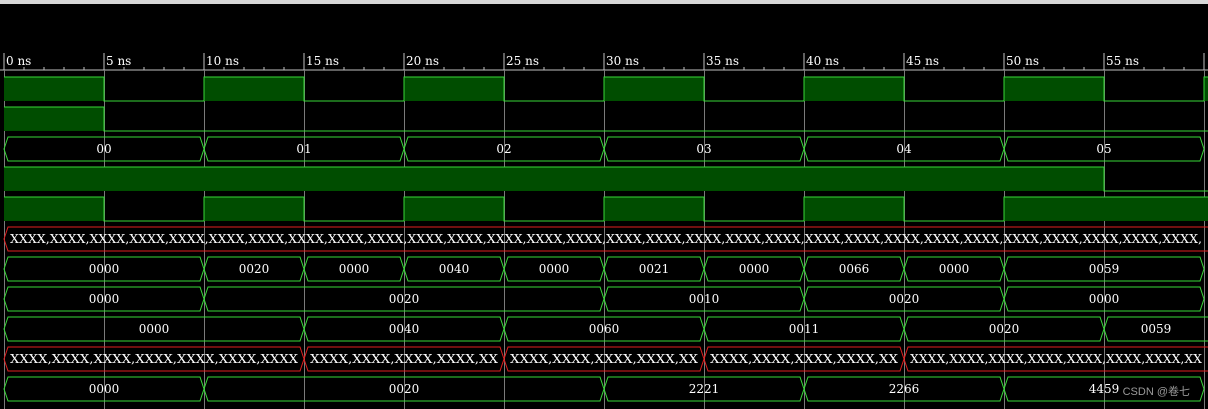 Image resolution: width=1208 pixels, height=409 pixels. What do you see at coordinates (654, 269) in the screenshot?
I see `bus-value-label: 0021` at bounding box center [654, 269].